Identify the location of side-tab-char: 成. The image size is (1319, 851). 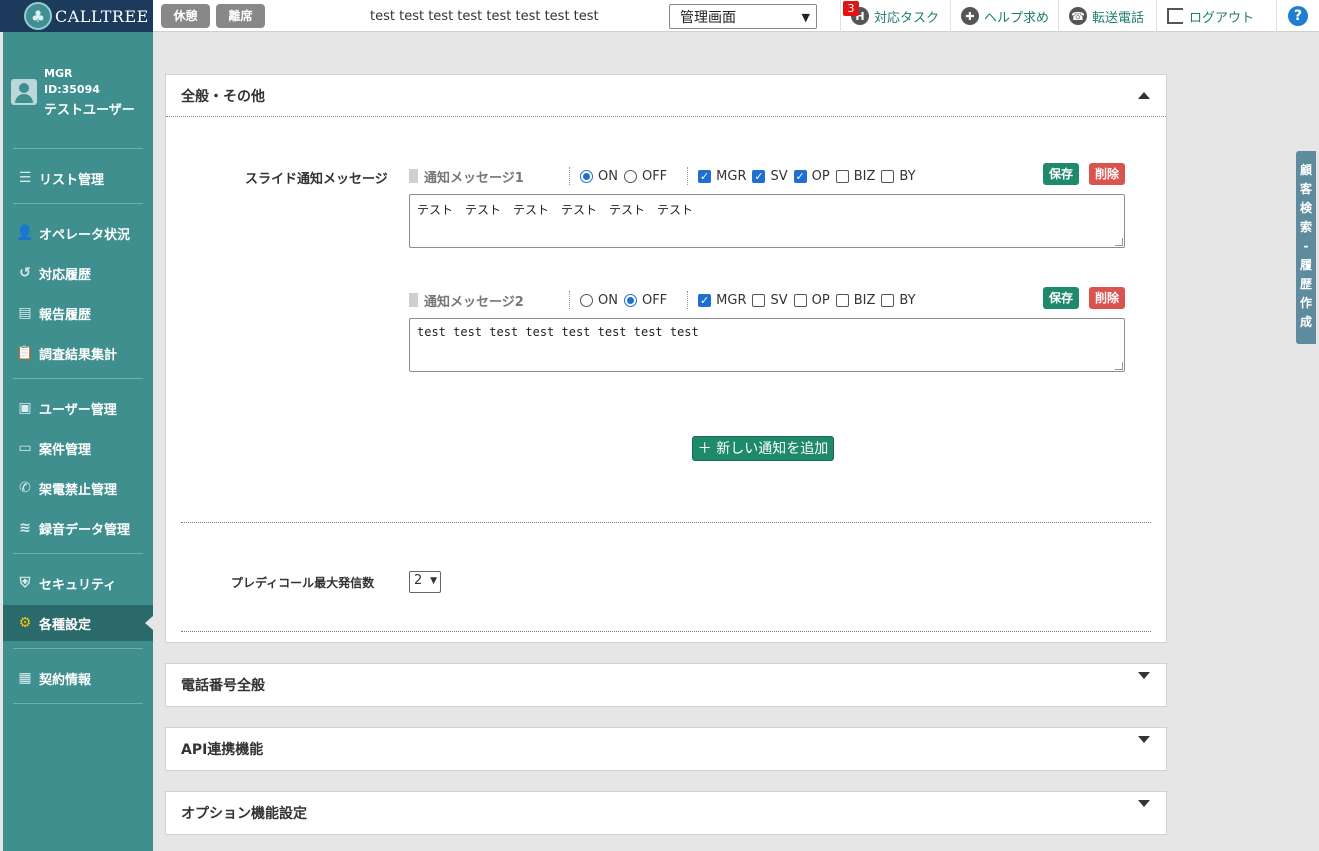
(1305, 322).